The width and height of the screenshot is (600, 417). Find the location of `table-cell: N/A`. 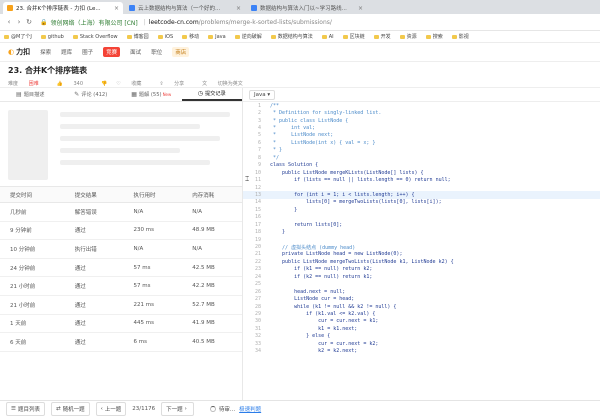

table-cell: N/A is located at coordinates (212, 249).